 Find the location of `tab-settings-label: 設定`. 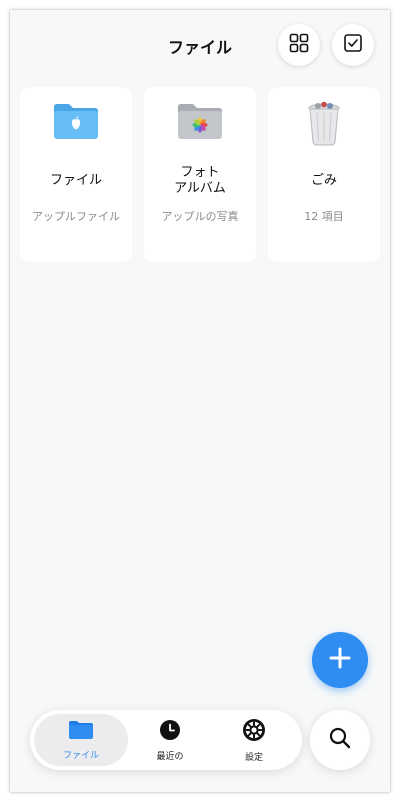

tab-settings-label: 設定 is located at coordinates (253, 757).